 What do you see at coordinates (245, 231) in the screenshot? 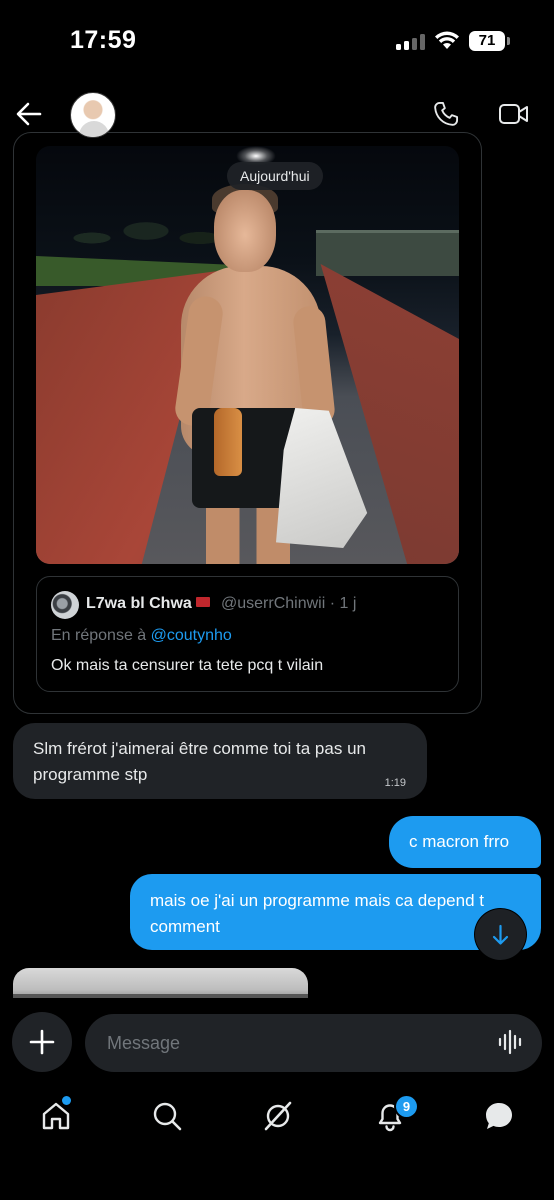
I see `person-head` at bounding box center [245, 231].